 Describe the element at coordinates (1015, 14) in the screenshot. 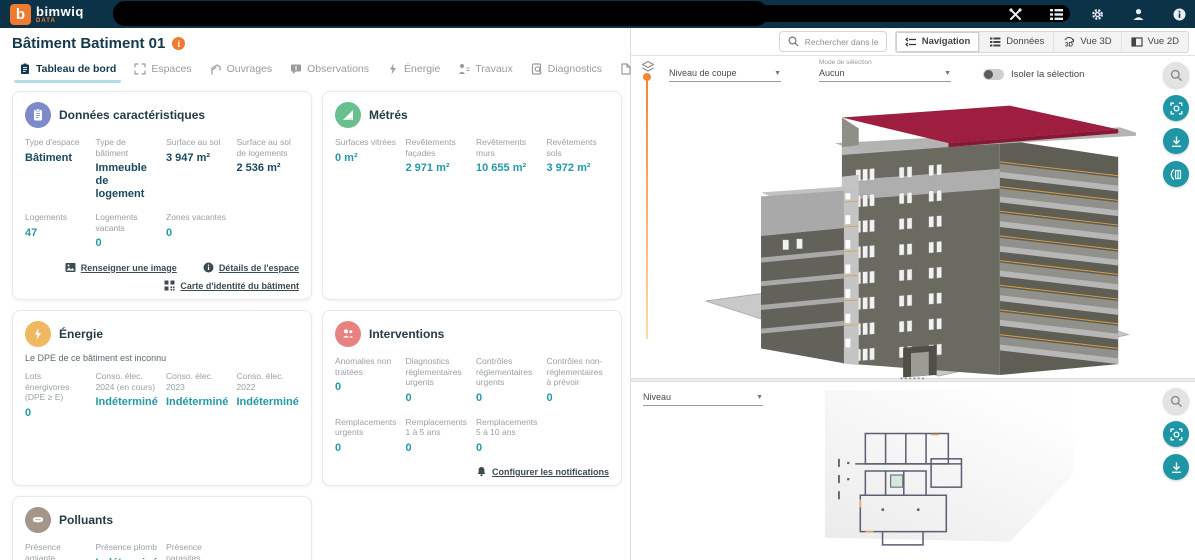

I see `tools-icon` at that location.